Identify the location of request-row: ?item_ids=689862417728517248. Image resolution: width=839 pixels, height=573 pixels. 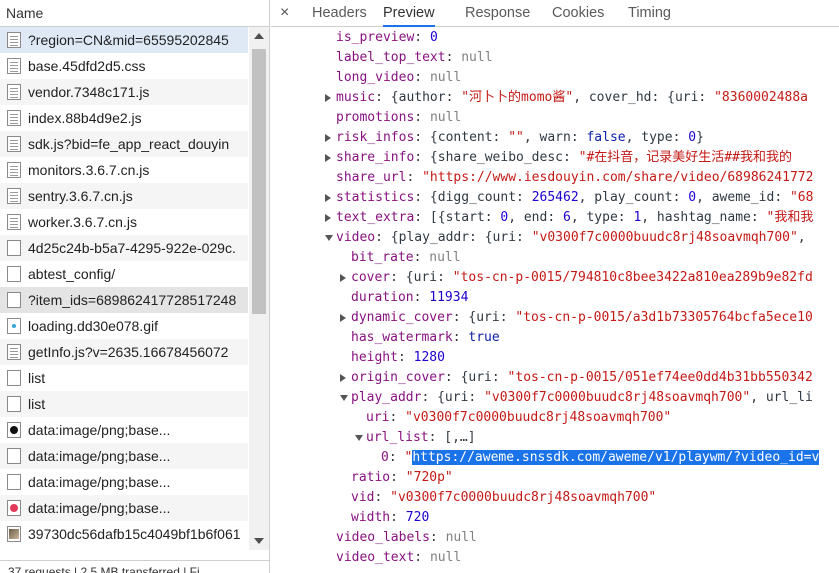
(124, 300).